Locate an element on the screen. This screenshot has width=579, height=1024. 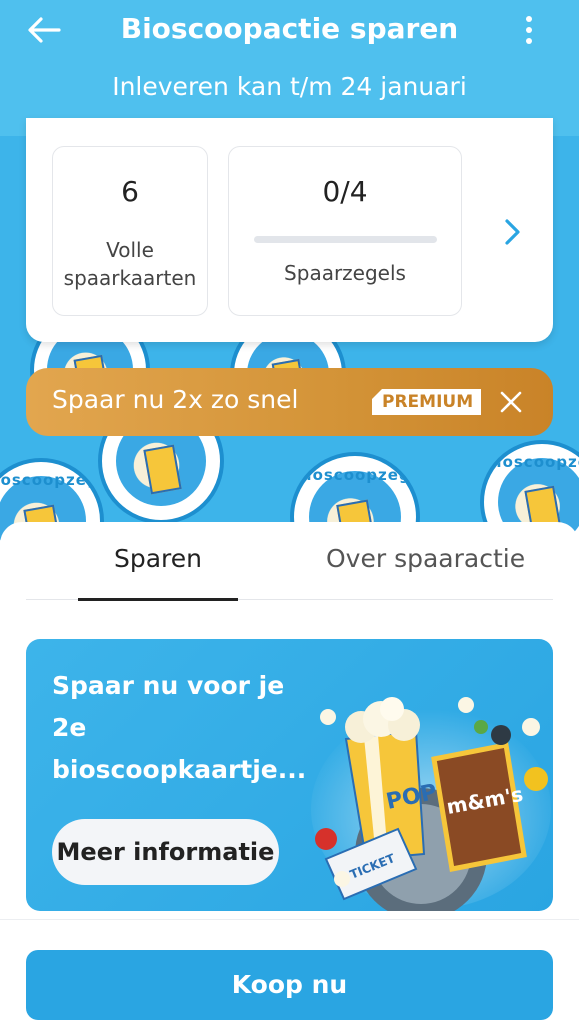
chevron-right-icon is located at coordinates (512, 232).